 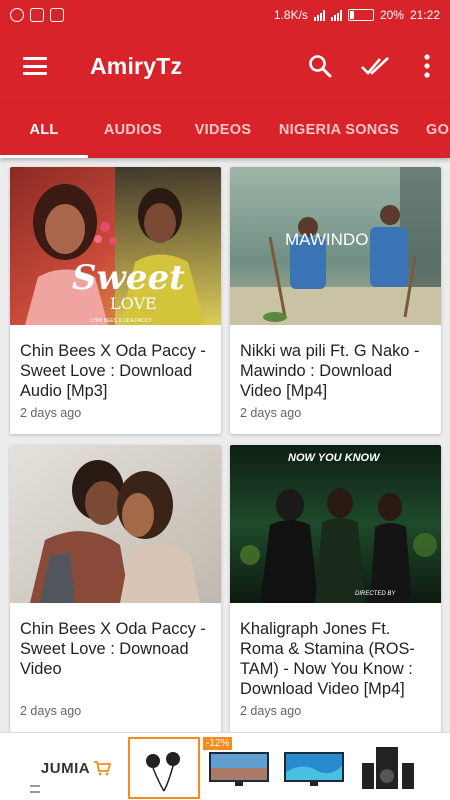 What do you see at coordinates (225, 66) in the screenshot?
I see `app-bar: AmiryTz` at bounding box center [225, 66].